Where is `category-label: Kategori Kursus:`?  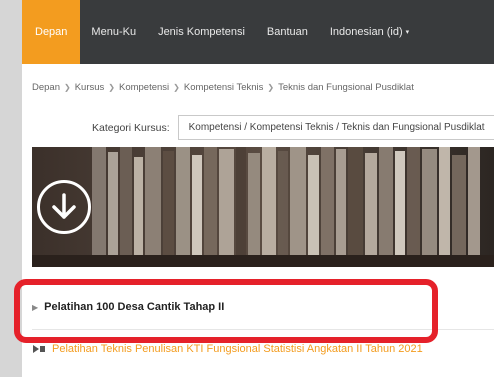 category-label: Kategori Kursus: is located at coordinates (131, 127).